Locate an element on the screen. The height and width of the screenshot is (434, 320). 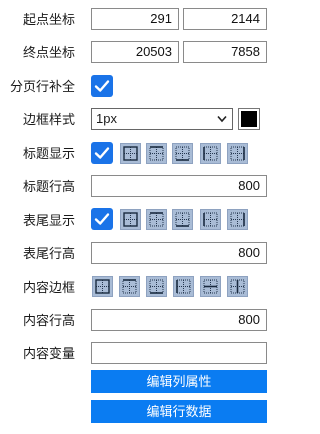
content-border-label: 内容边框 is located at coordinates (48, 287).